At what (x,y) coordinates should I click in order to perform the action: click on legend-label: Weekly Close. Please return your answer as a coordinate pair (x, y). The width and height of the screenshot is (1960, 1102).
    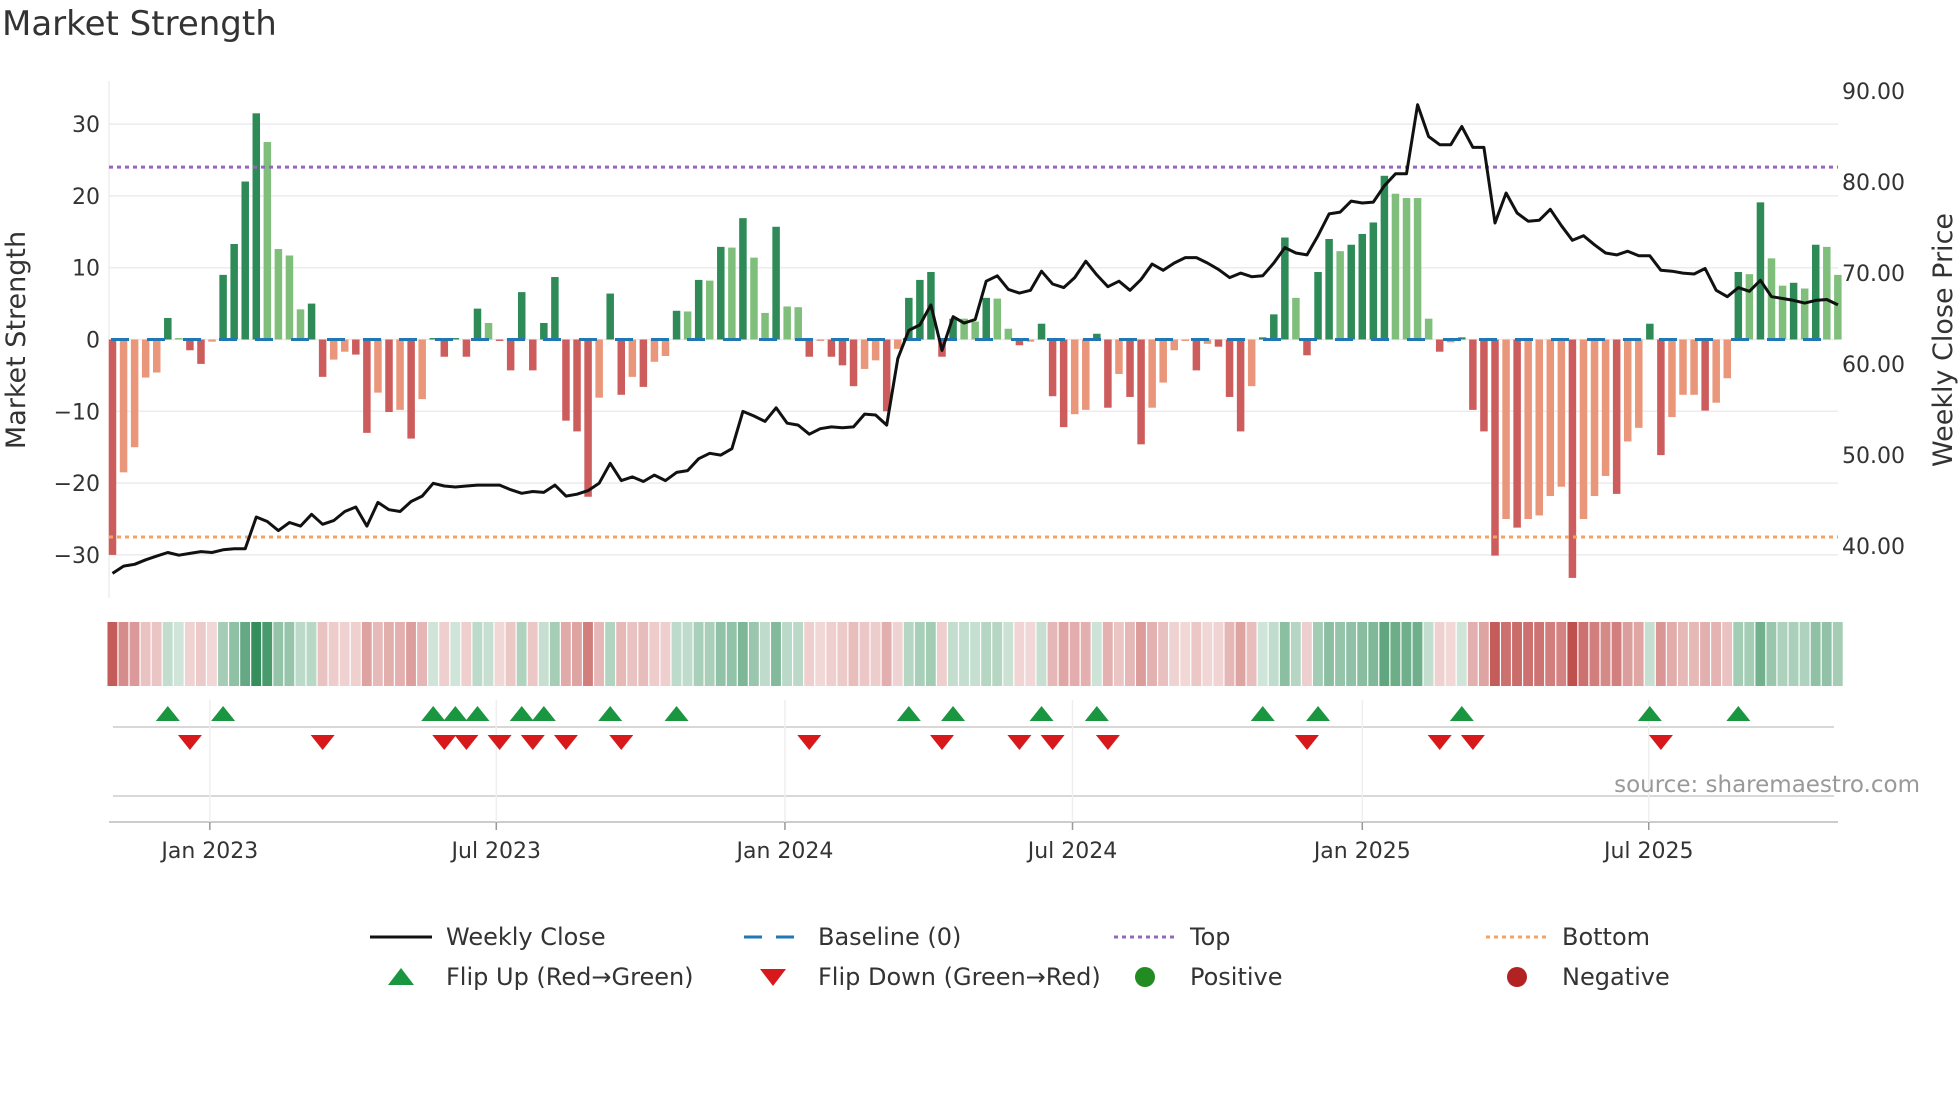
    Looking at the image, I should click on (526, 937).